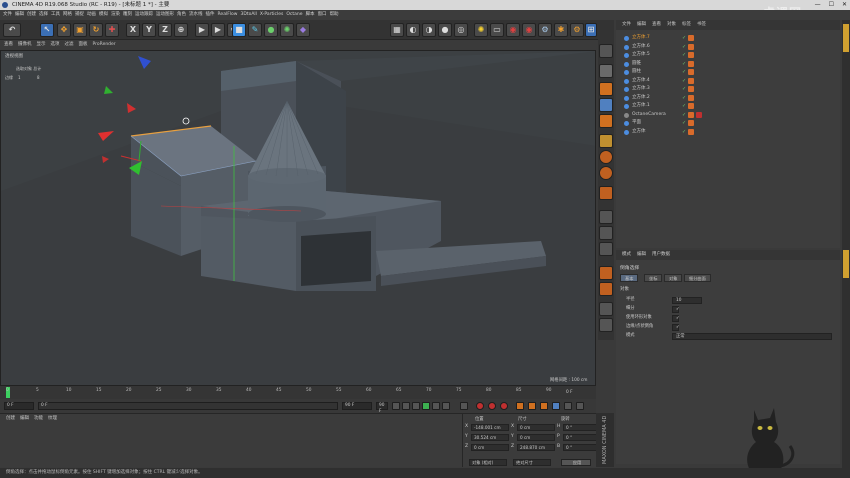  What do you see at coordinates (31, 15) in the screenshot?
I see `menu-item: 创建` at bounding box center [31, 15].